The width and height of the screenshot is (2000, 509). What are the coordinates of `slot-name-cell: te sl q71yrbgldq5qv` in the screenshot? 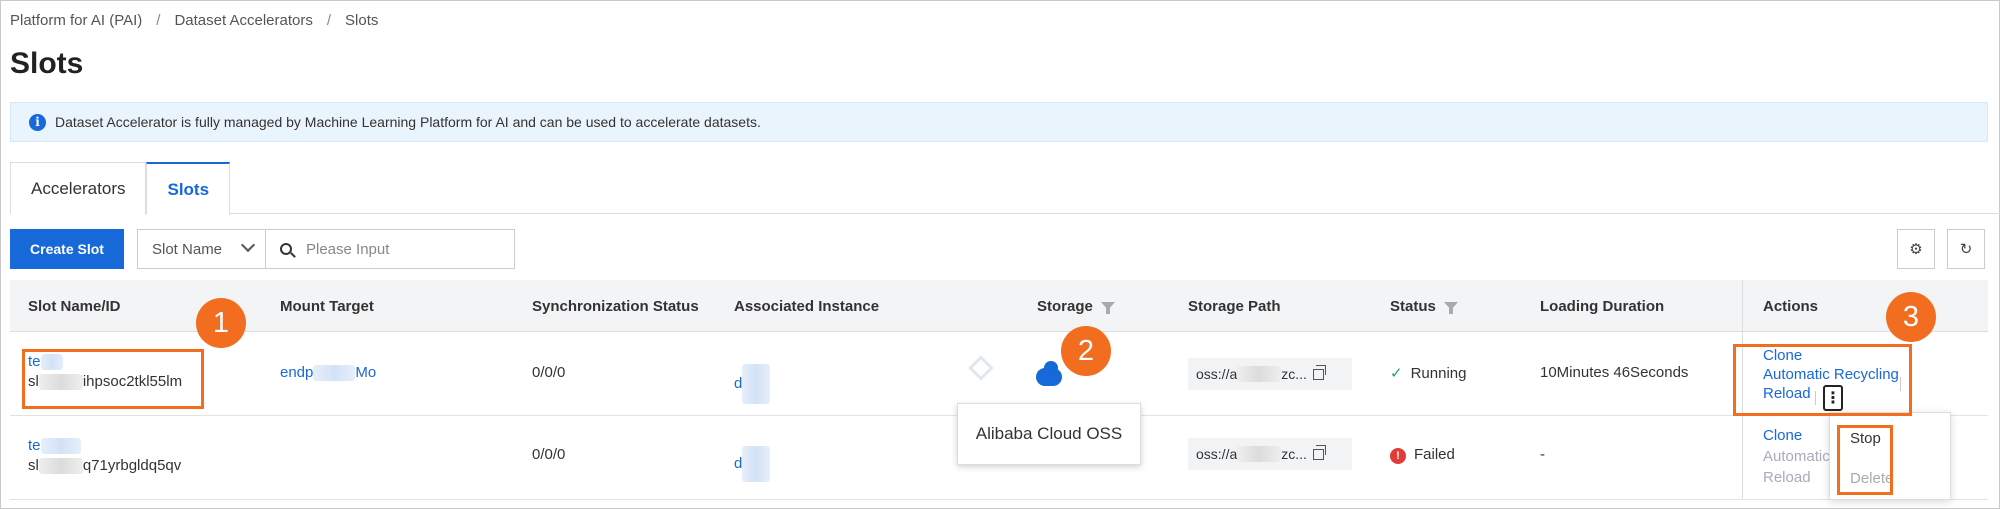 It's located at (104, 456).